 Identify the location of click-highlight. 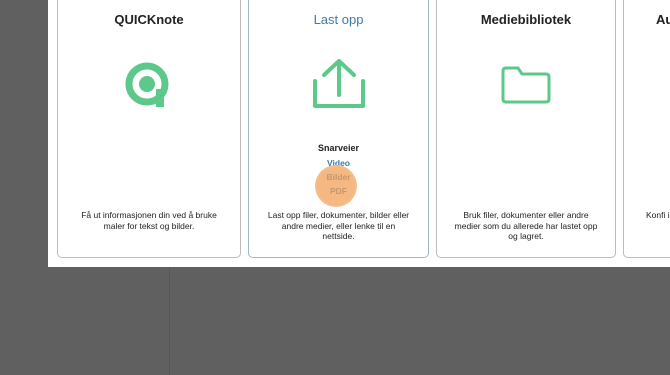
(336, 186).